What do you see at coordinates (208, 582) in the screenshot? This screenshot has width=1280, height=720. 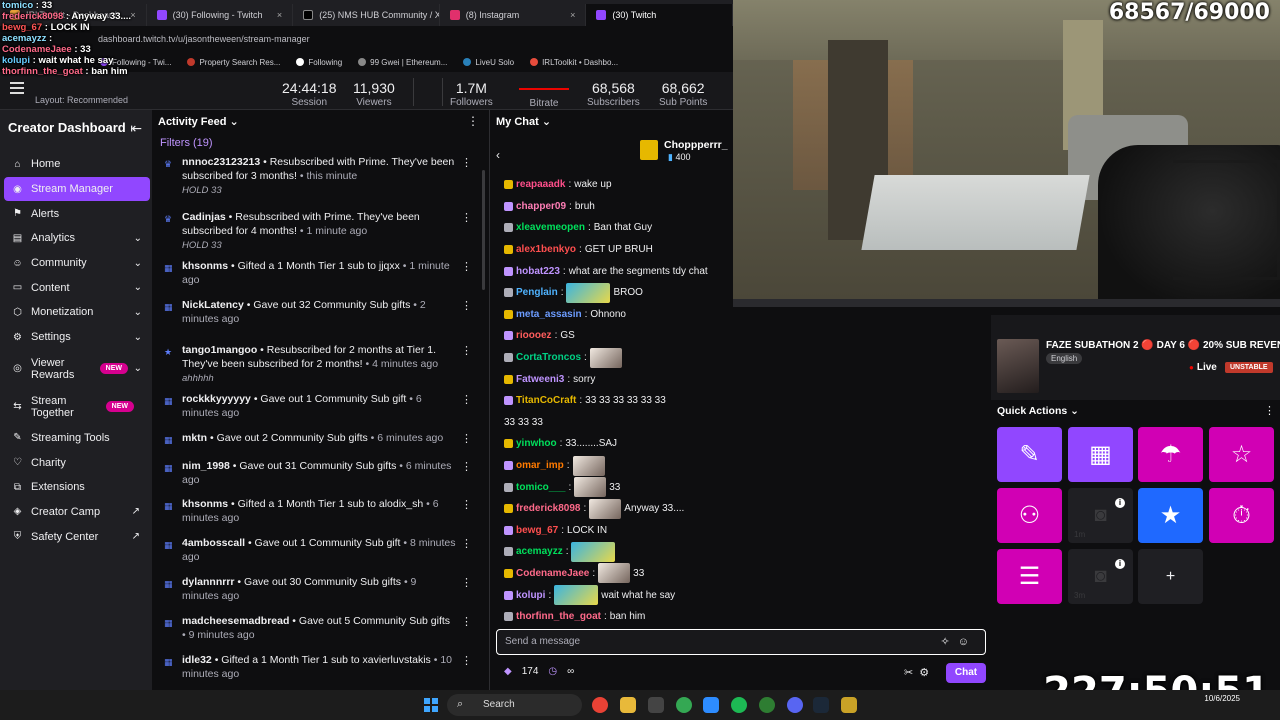 I see `feed-username: dylannnrrr` at bounding box center [208, 582].